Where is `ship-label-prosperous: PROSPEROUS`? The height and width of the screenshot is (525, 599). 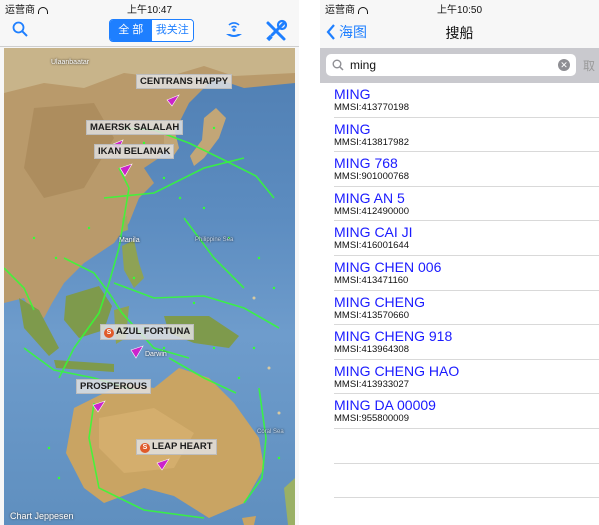
ship-label-prosperous: PROSPEROUS is located at coordinates (114, 386).